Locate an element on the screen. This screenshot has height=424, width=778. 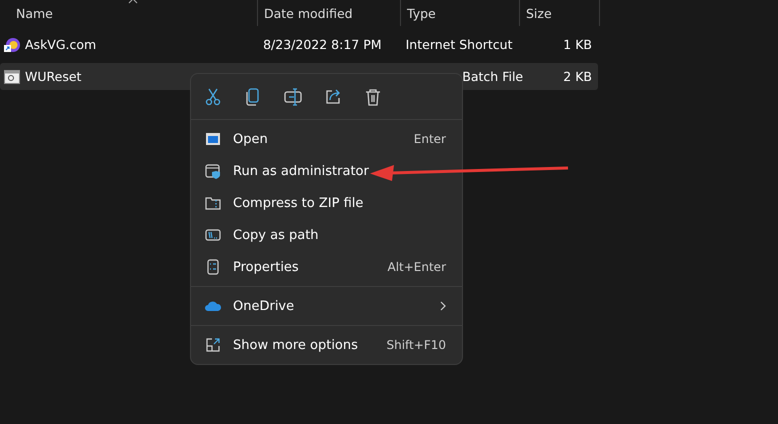
menu-item: Open is located at coordinates (323, 139).